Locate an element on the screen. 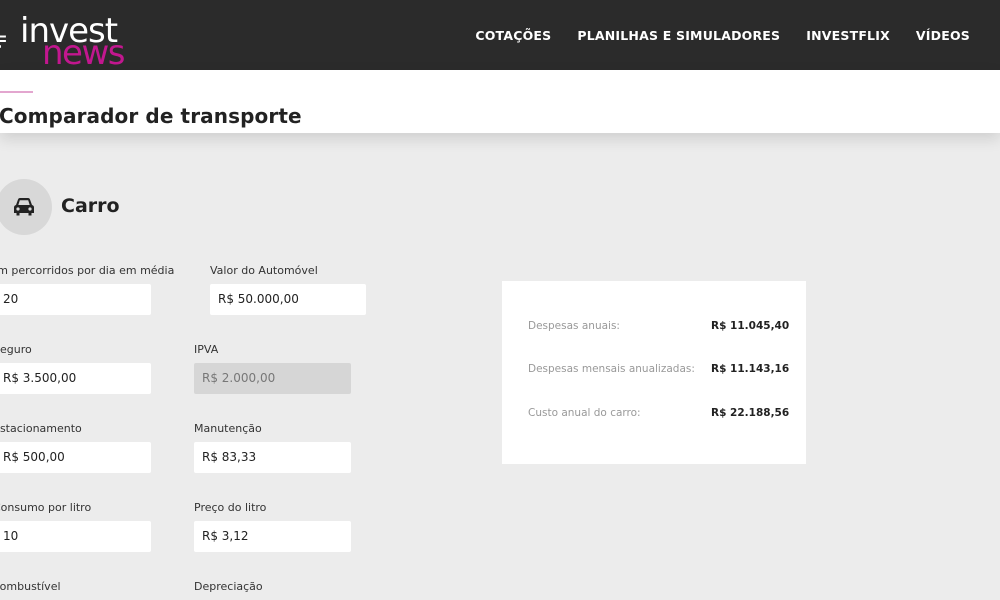 The height and width of the screenshot is (600, 1000). label-km-dia: Km percorridos por dia em média is located at coordinates (87, 270).